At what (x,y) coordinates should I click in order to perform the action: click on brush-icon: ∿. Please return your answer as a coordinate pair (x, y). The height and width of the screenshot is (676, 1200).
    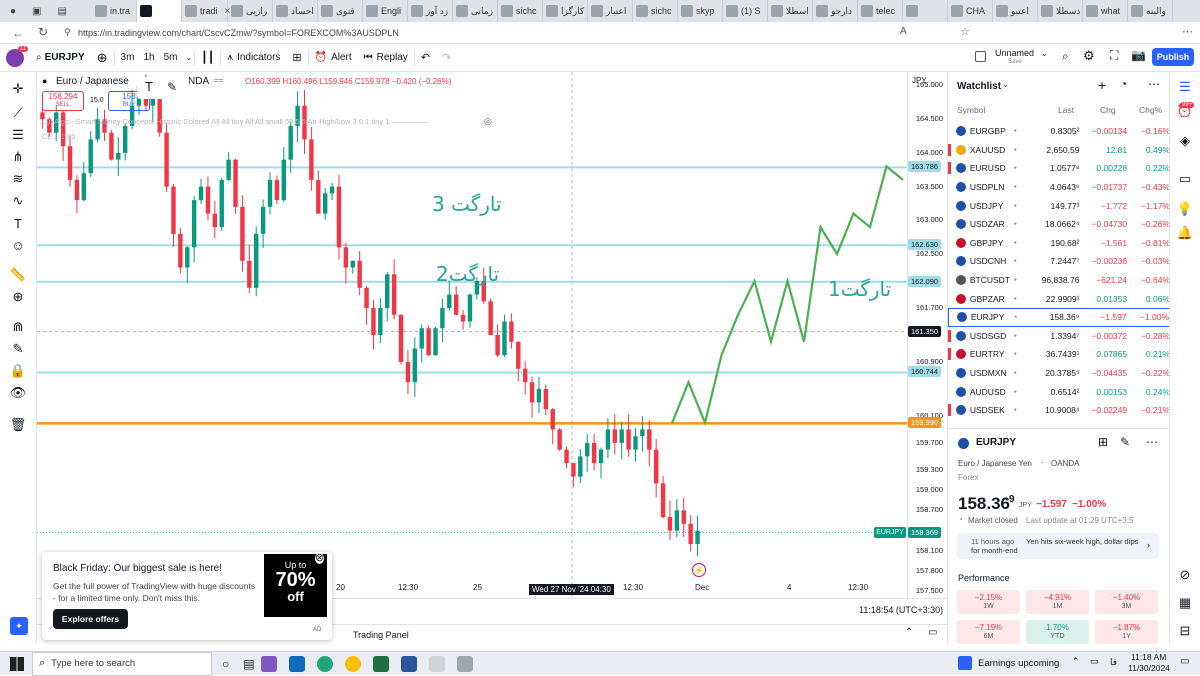
    Looking at the image, I should click on (18, 201).